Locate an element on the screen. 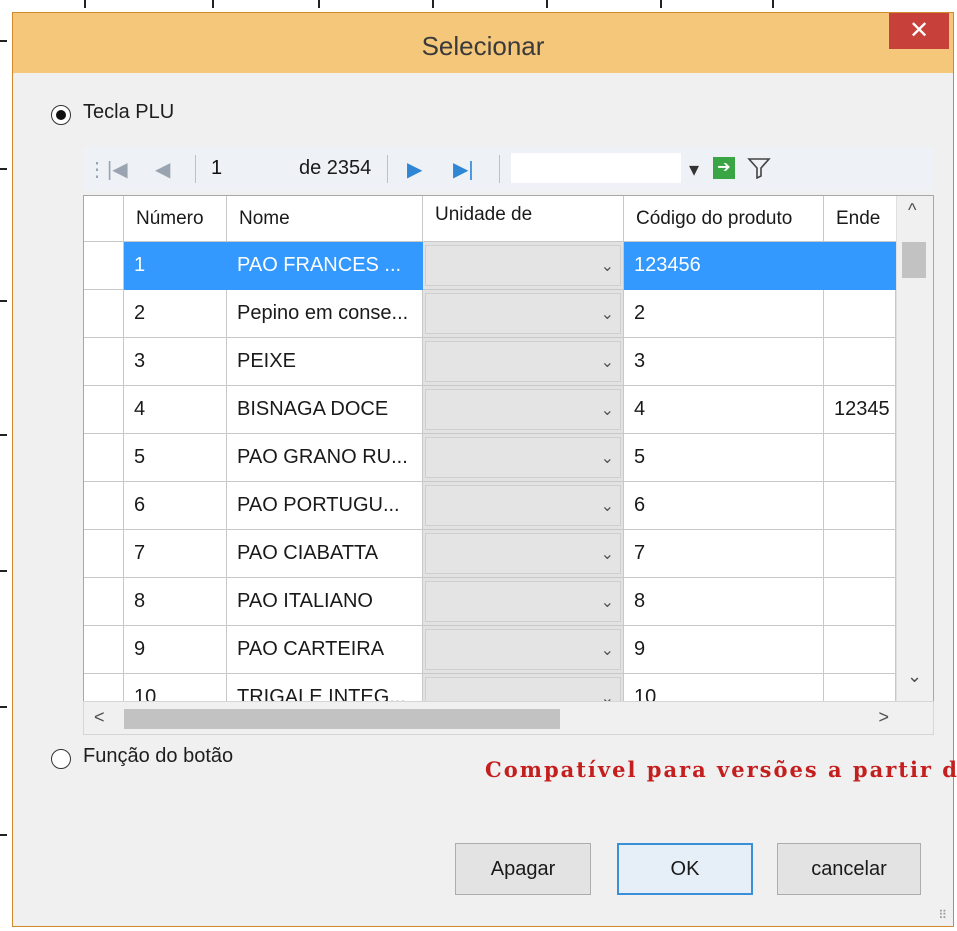  table-row: 3 PEIXE ⌄ 3 is located at coordinates (490, 362).